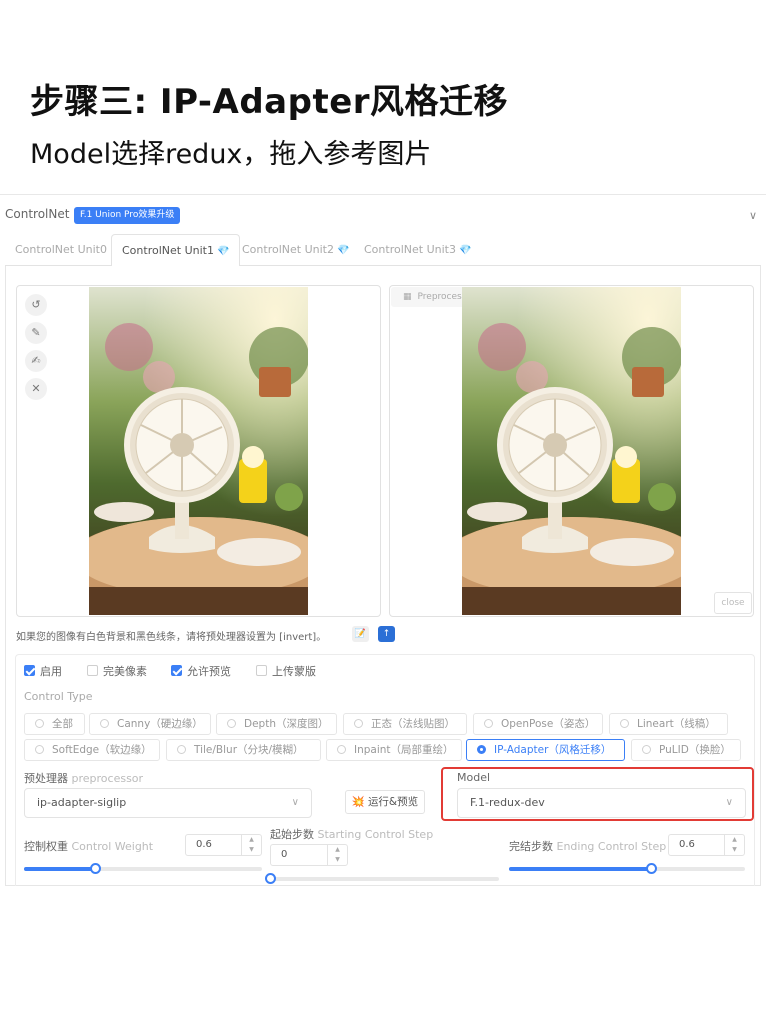  I want to click on brush-icon: ✍, so click(36, 361).